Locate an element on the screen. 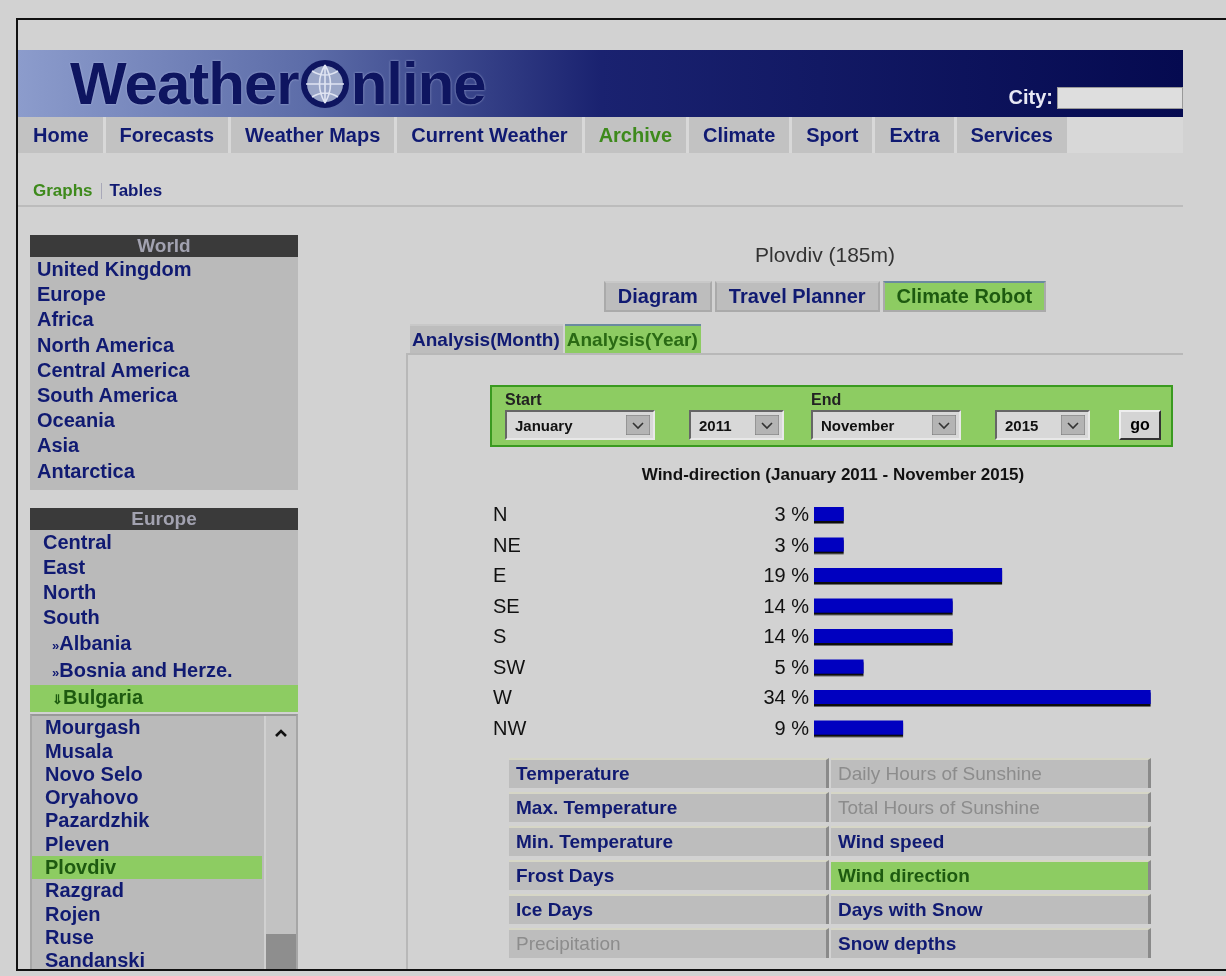 The image size is (1226, 976). analysis-tab: Analysis(Month) is located at coordinates (486, 338).